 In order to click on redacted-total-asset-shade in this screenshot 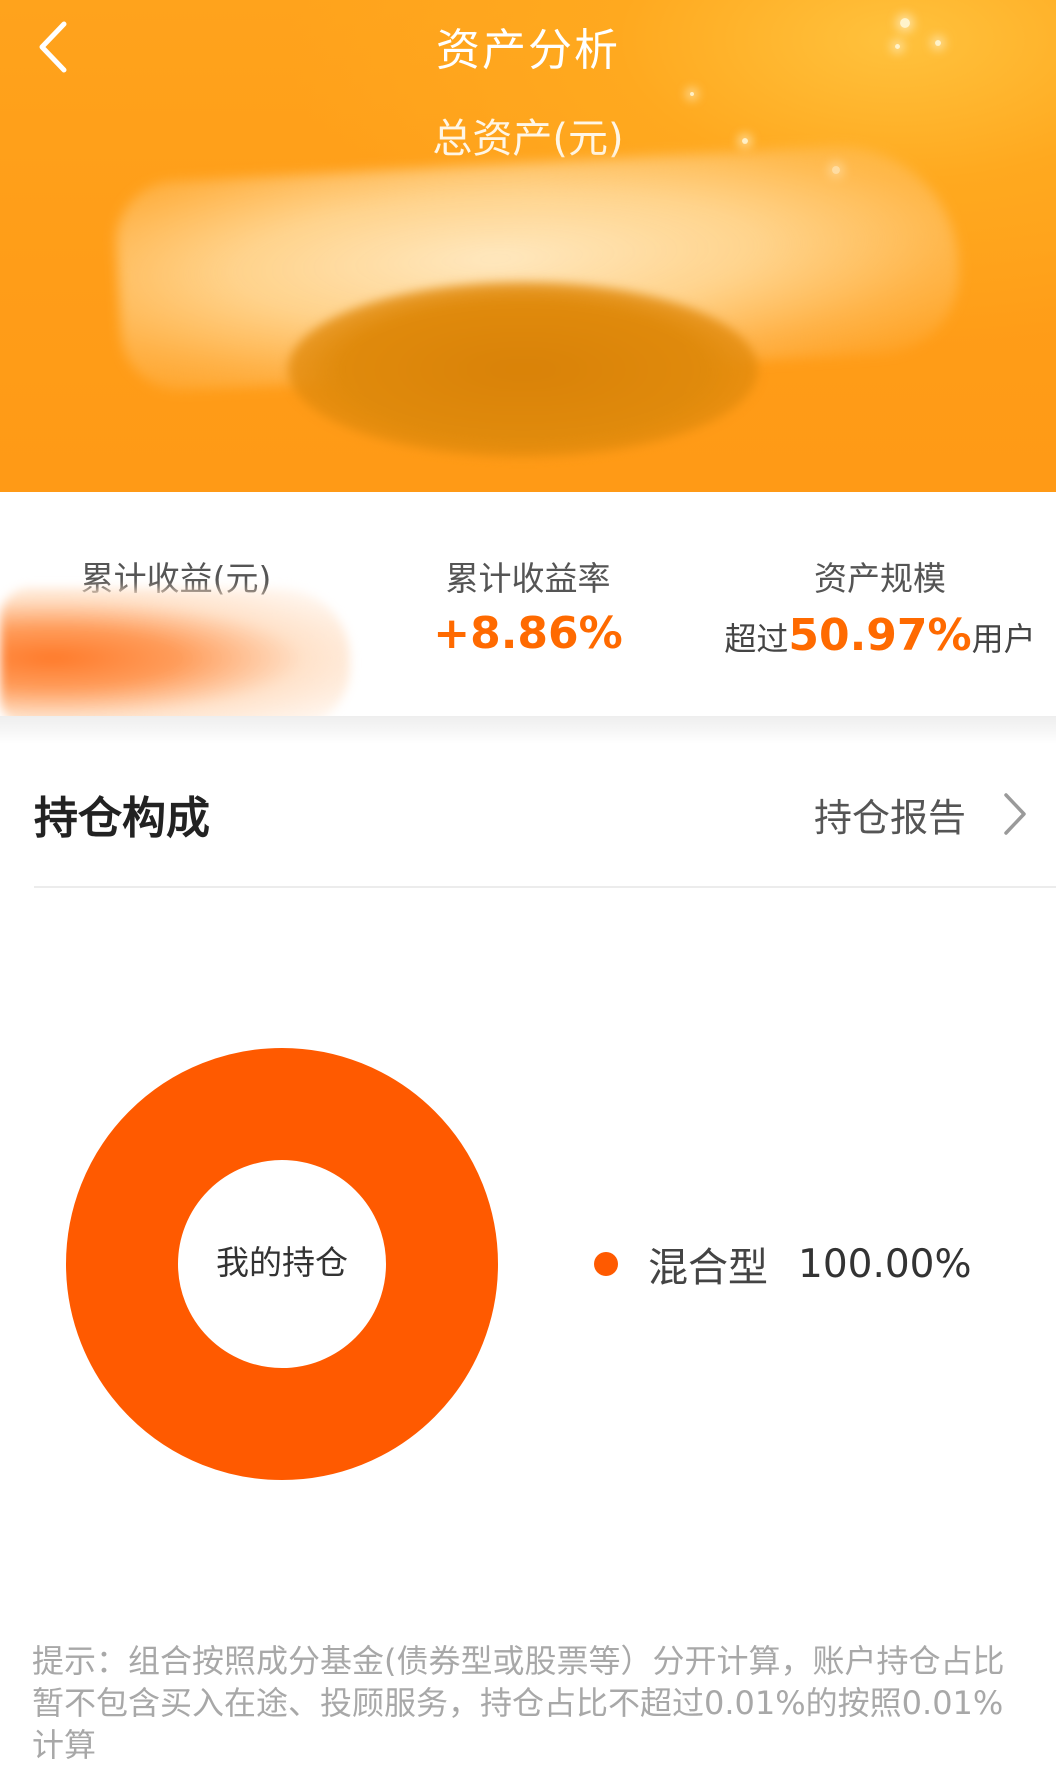, I will do `click(523, 369)`.